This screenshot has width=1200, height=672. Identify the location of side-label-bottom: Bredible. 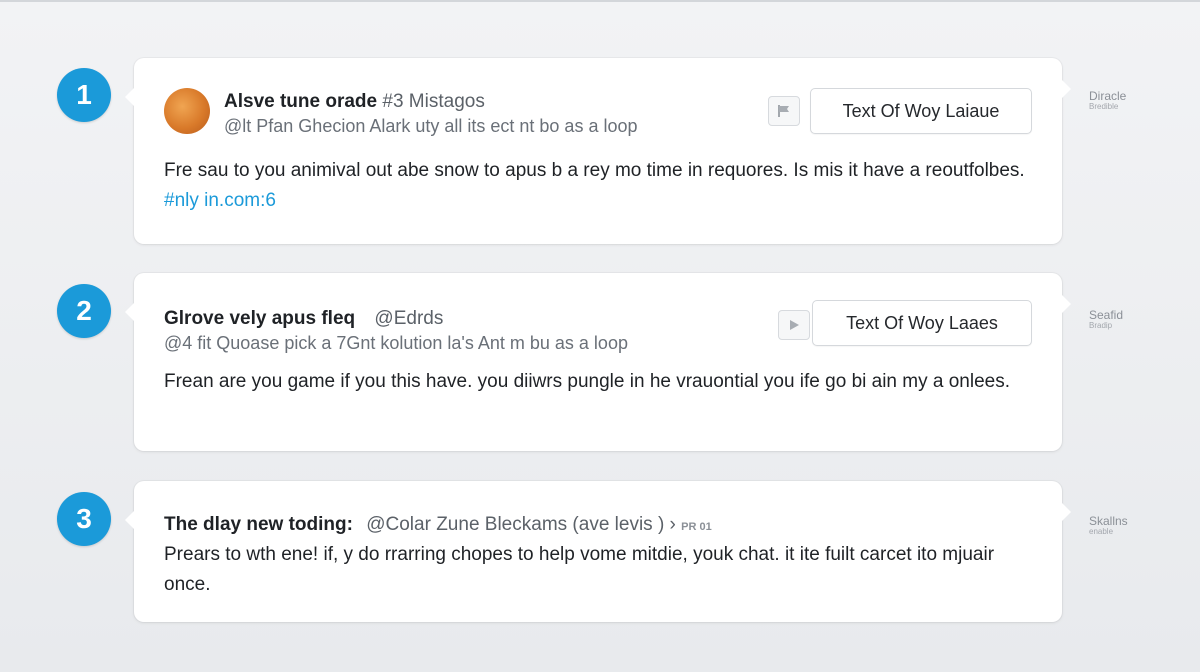
(1104, 107).